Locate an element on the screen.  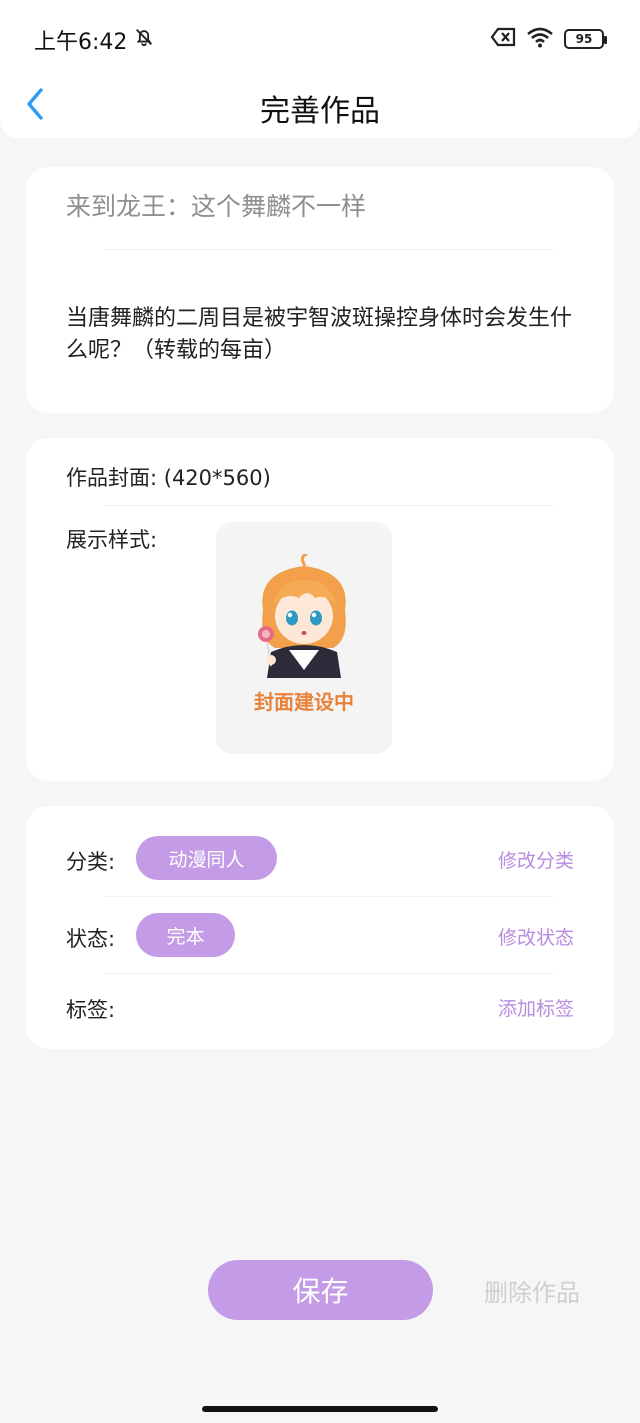
home-indicator is located at coordinates (320, 1409).